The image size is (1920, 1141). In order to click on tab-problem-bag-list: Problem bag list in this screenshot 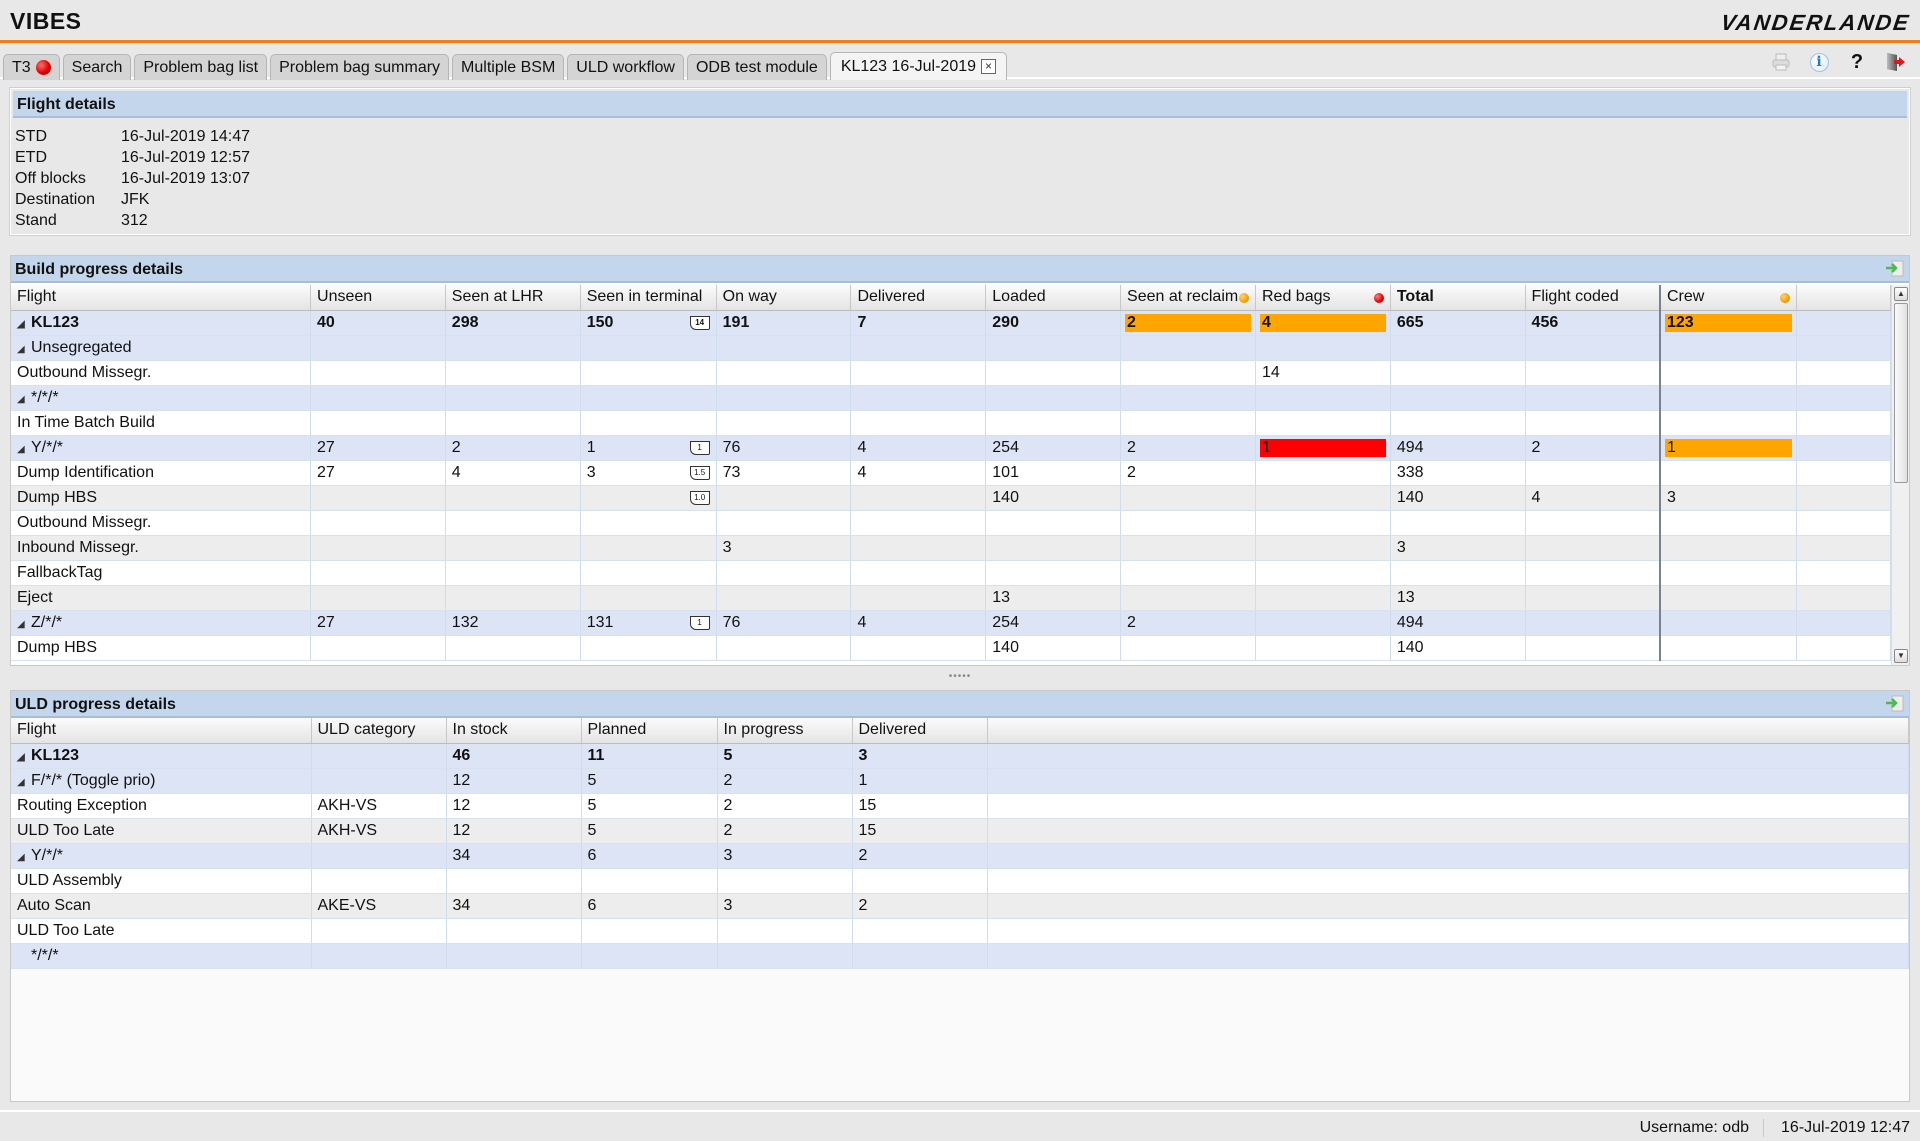, I will do `click(201, 67)`.